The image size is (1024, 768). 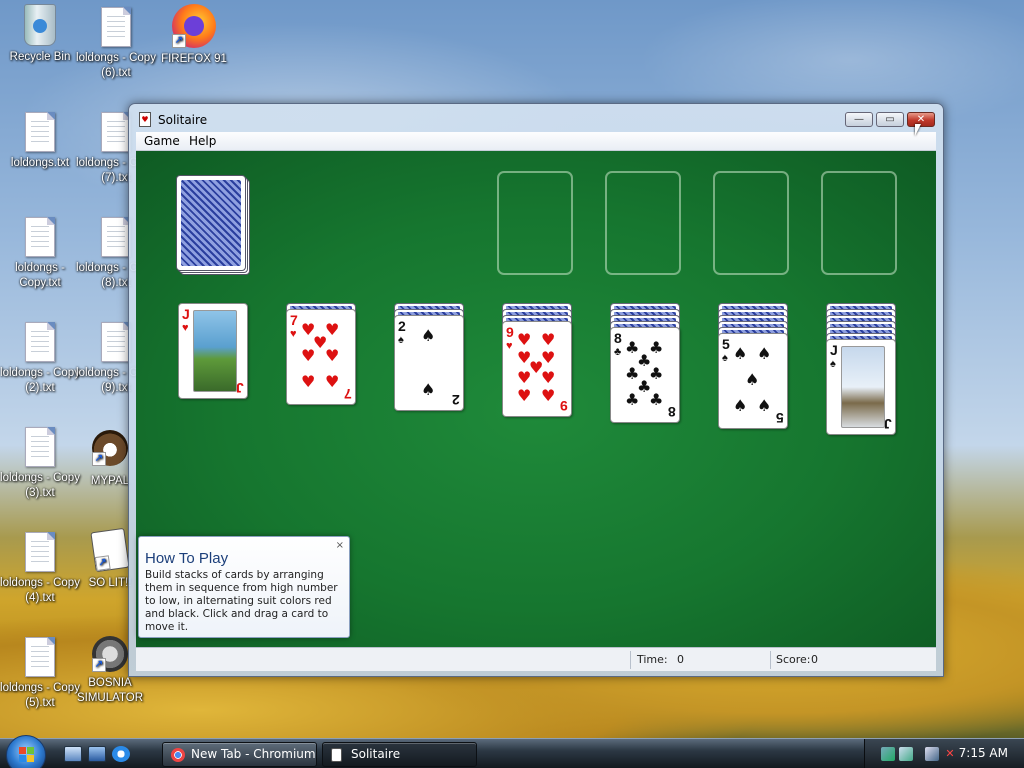 I want to click on stock-pile, so click(x=211, y=223).